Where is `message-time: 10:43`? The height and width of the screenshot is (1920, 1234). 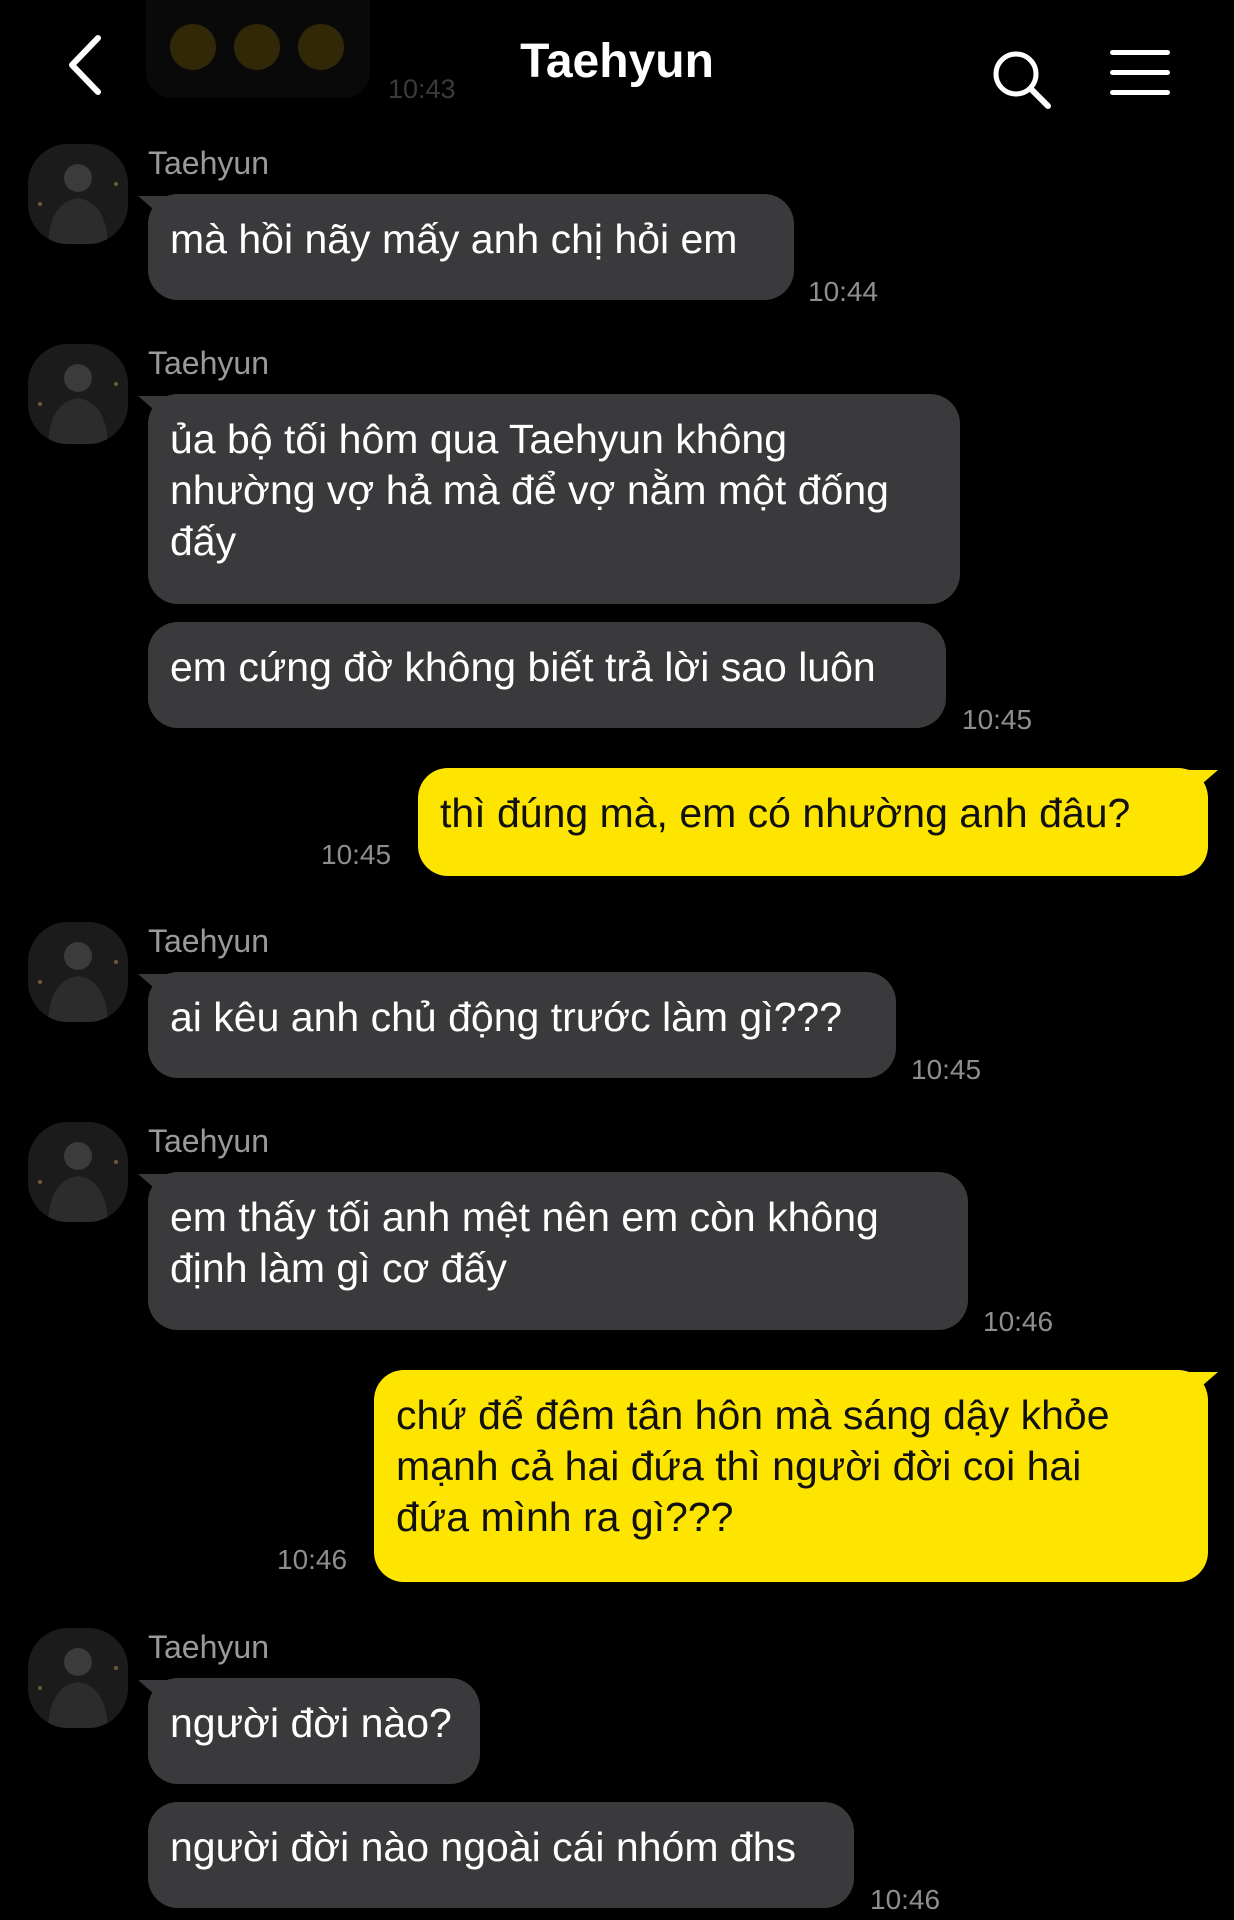 message-time: 10:43 is located at coordinates (422, 89).